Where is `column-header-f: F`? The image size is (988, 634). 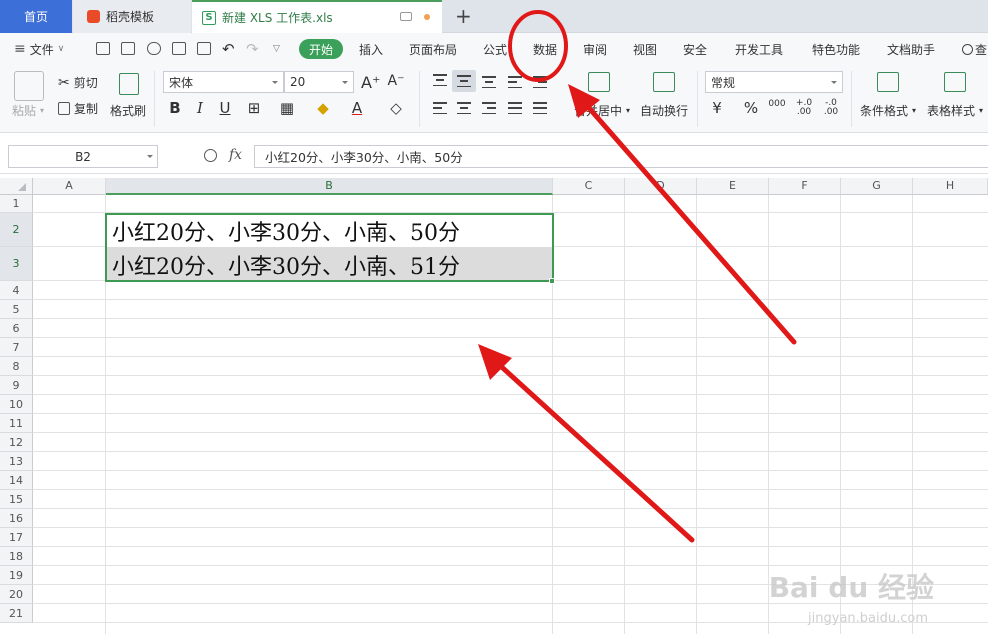
column-header-f: F is located at coordinates (805, 186).